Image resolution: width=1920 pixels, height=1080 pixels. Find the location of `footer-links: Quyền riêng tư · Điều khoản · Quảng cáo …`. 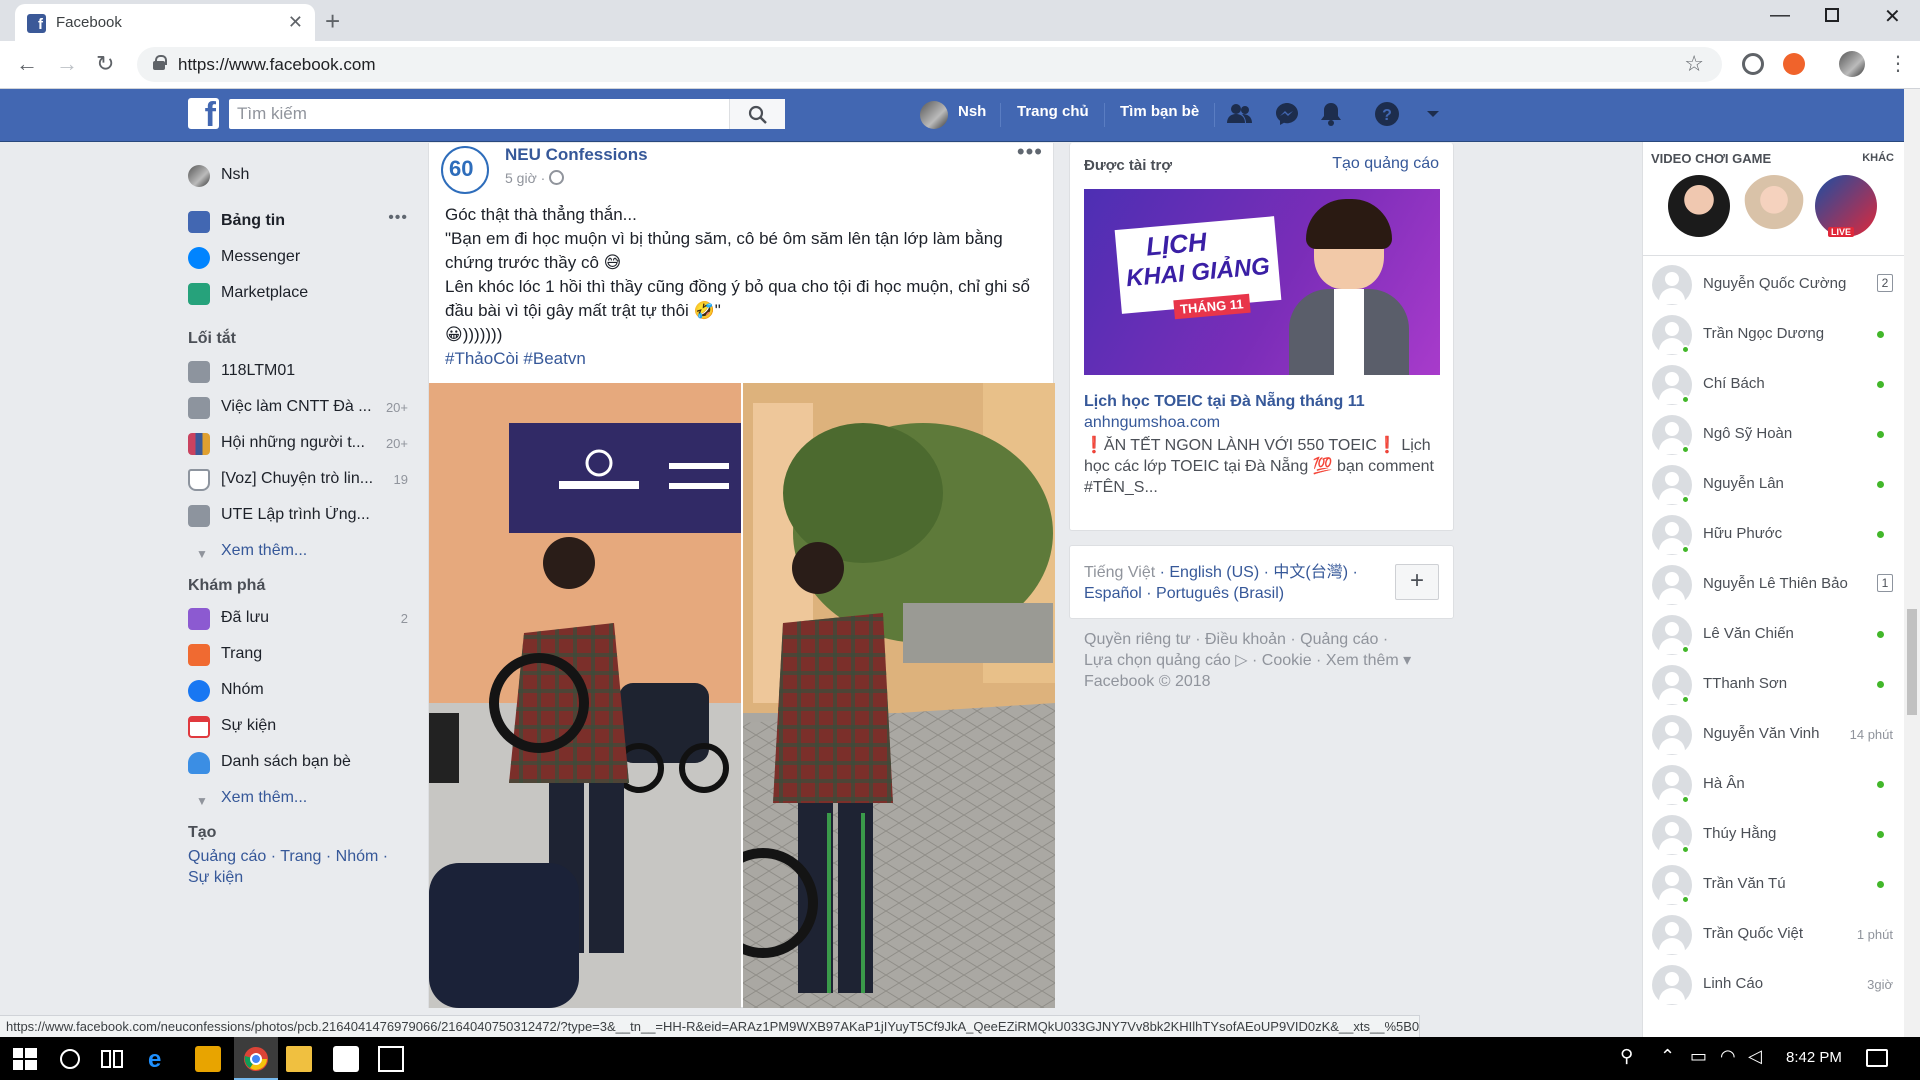

footer-links: Quyền riêng tư · Điều khoản · Quảng cáo … is located at coordinates (1269, 639).